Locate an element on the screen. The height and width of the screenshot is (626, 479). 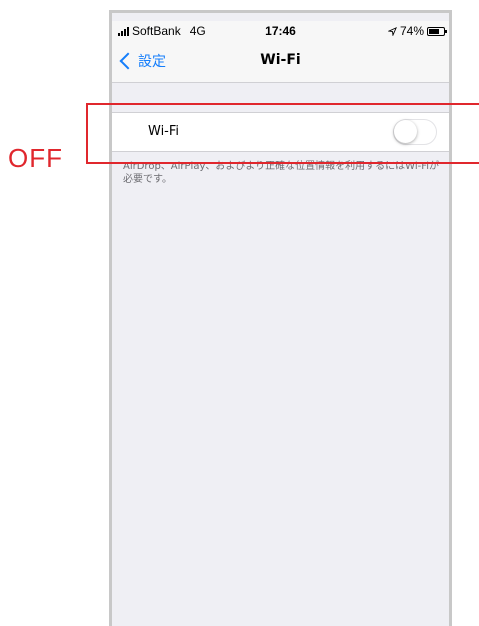
annotation-off-label: OFF is located at coordinates (35, 158).